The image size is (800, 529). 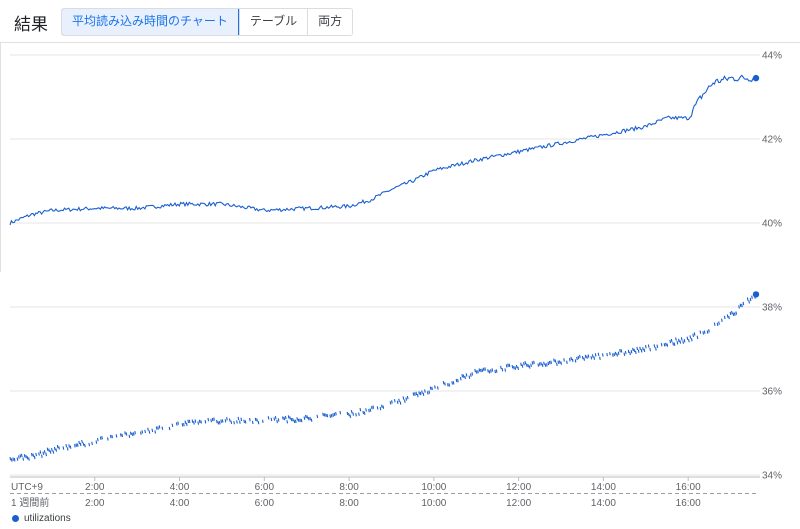 I want to click on x-tick-label: 16:00, so click(x=688, y=487).